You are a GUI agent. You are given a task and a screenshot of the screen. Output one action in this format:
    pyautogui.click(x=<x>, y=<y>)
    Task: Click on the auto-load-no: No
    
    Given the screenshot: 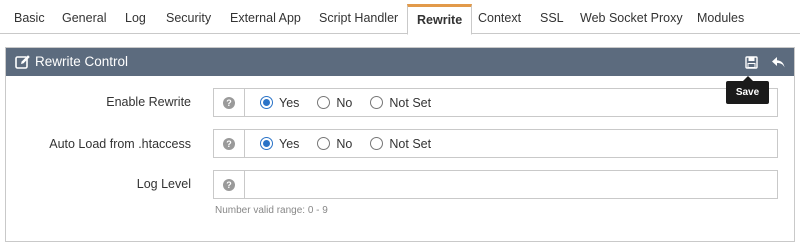 What is the action you would take?
    pyautogui.click(x=334, y=144)
    